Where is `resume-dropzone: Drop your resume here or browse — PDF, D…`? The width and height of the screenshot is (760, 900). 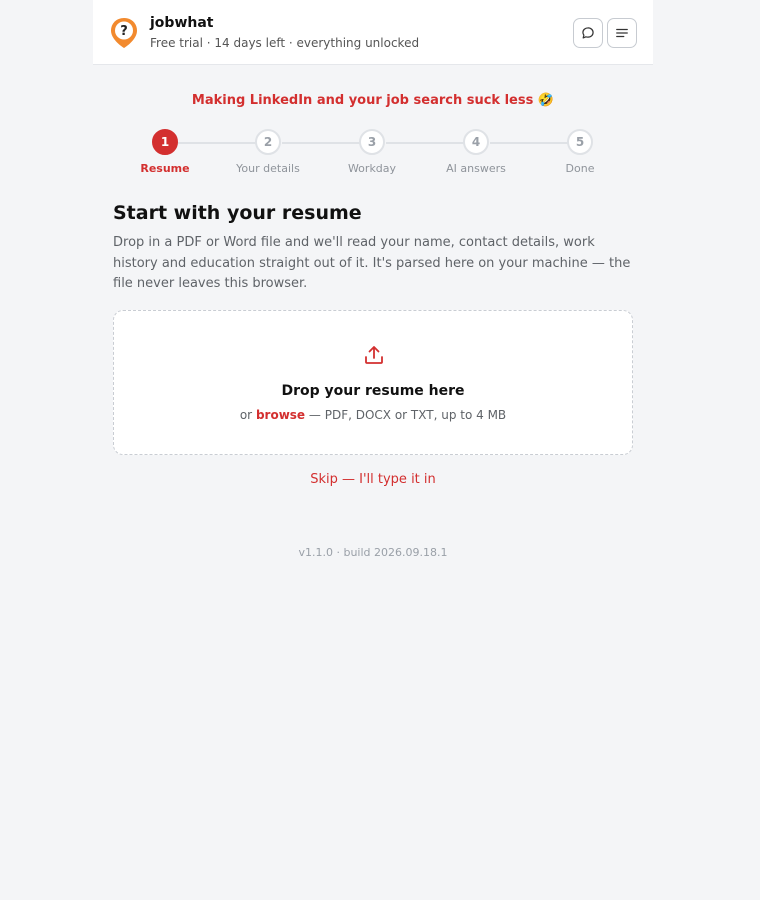
resume-dropzone: Drop your resume here or browse — PDF, D… is located at coordinates (373, 382).